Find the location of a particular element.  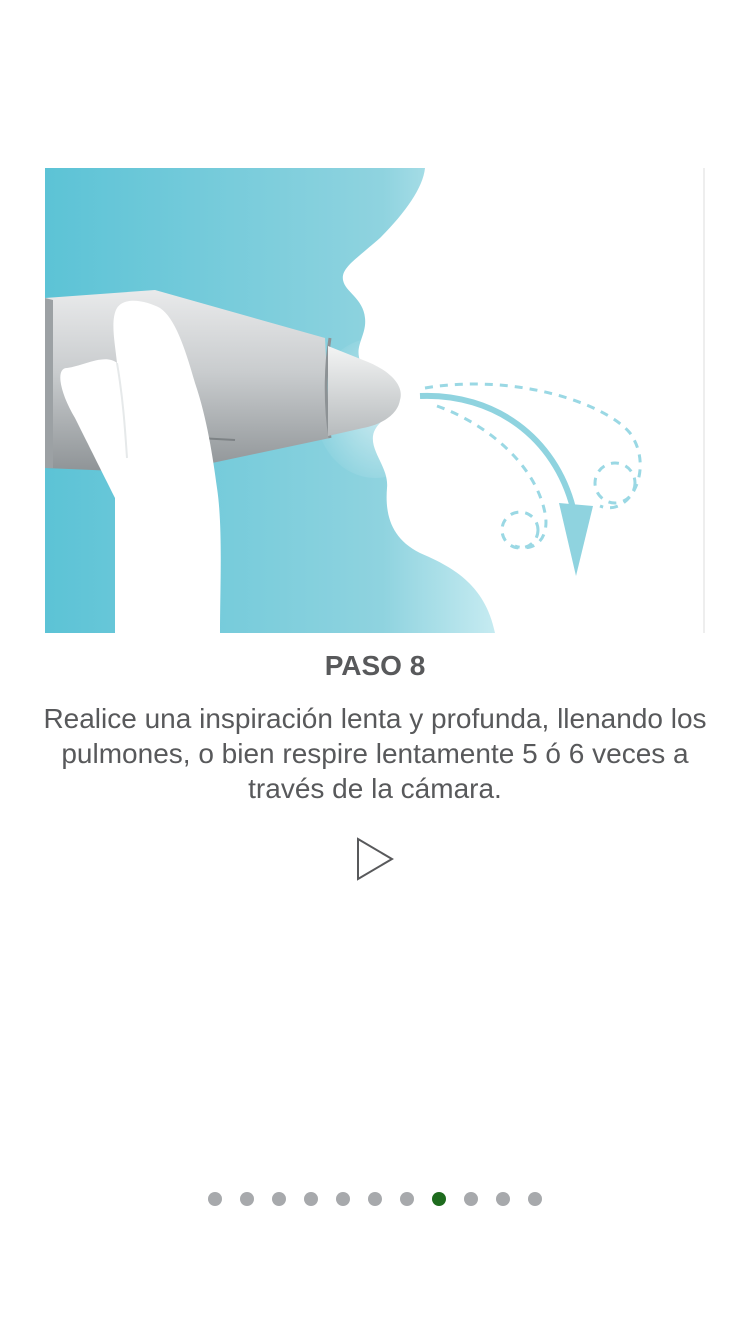

play-button is located at coordinates (375, 859).